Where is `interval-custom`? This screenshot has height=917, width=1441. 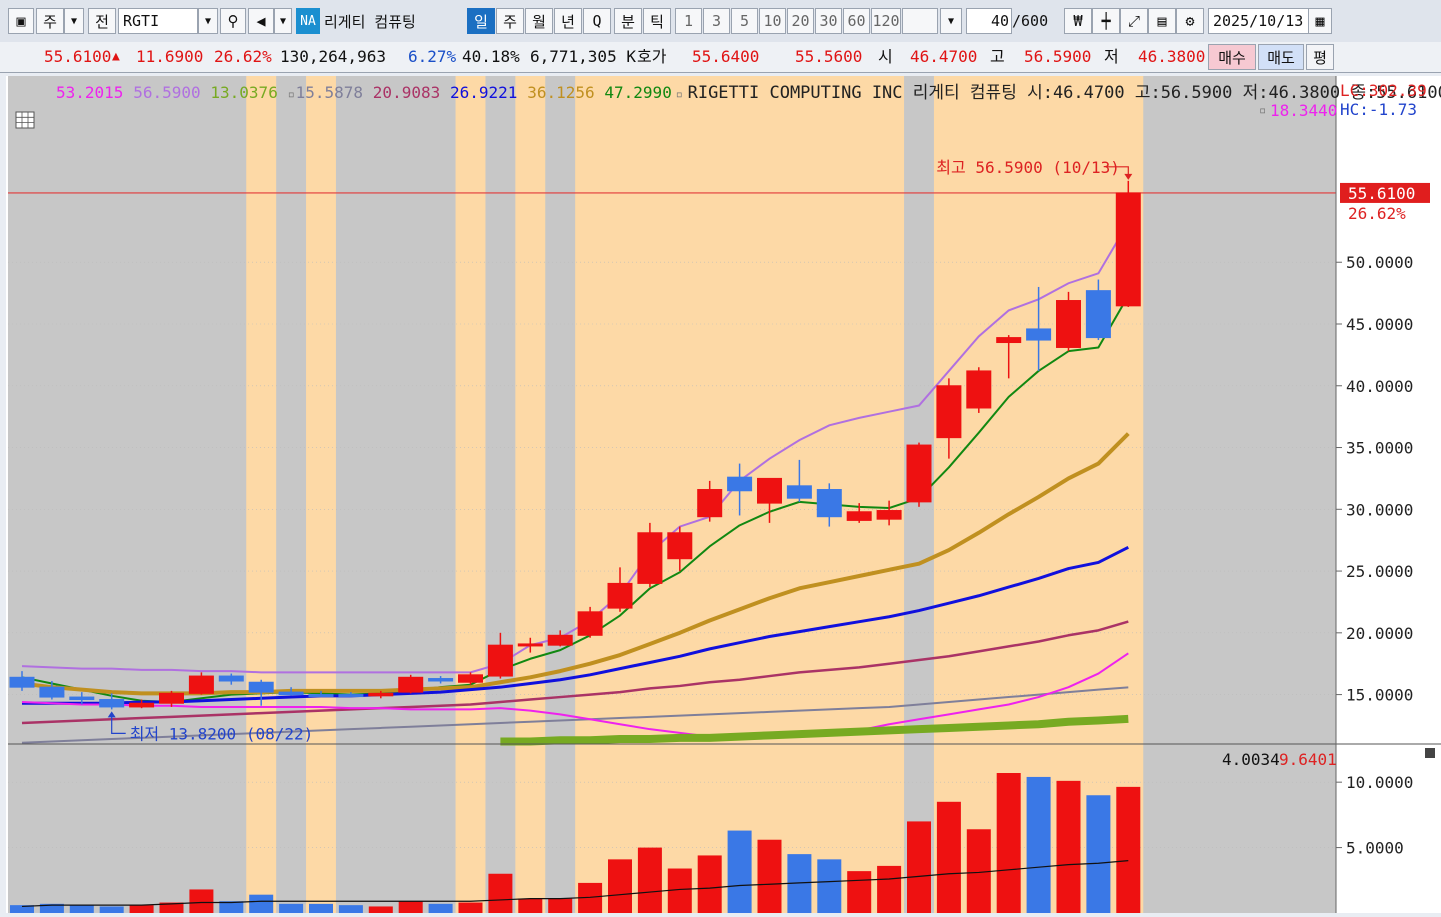
interval-custom is located at coordinates (920, 21).